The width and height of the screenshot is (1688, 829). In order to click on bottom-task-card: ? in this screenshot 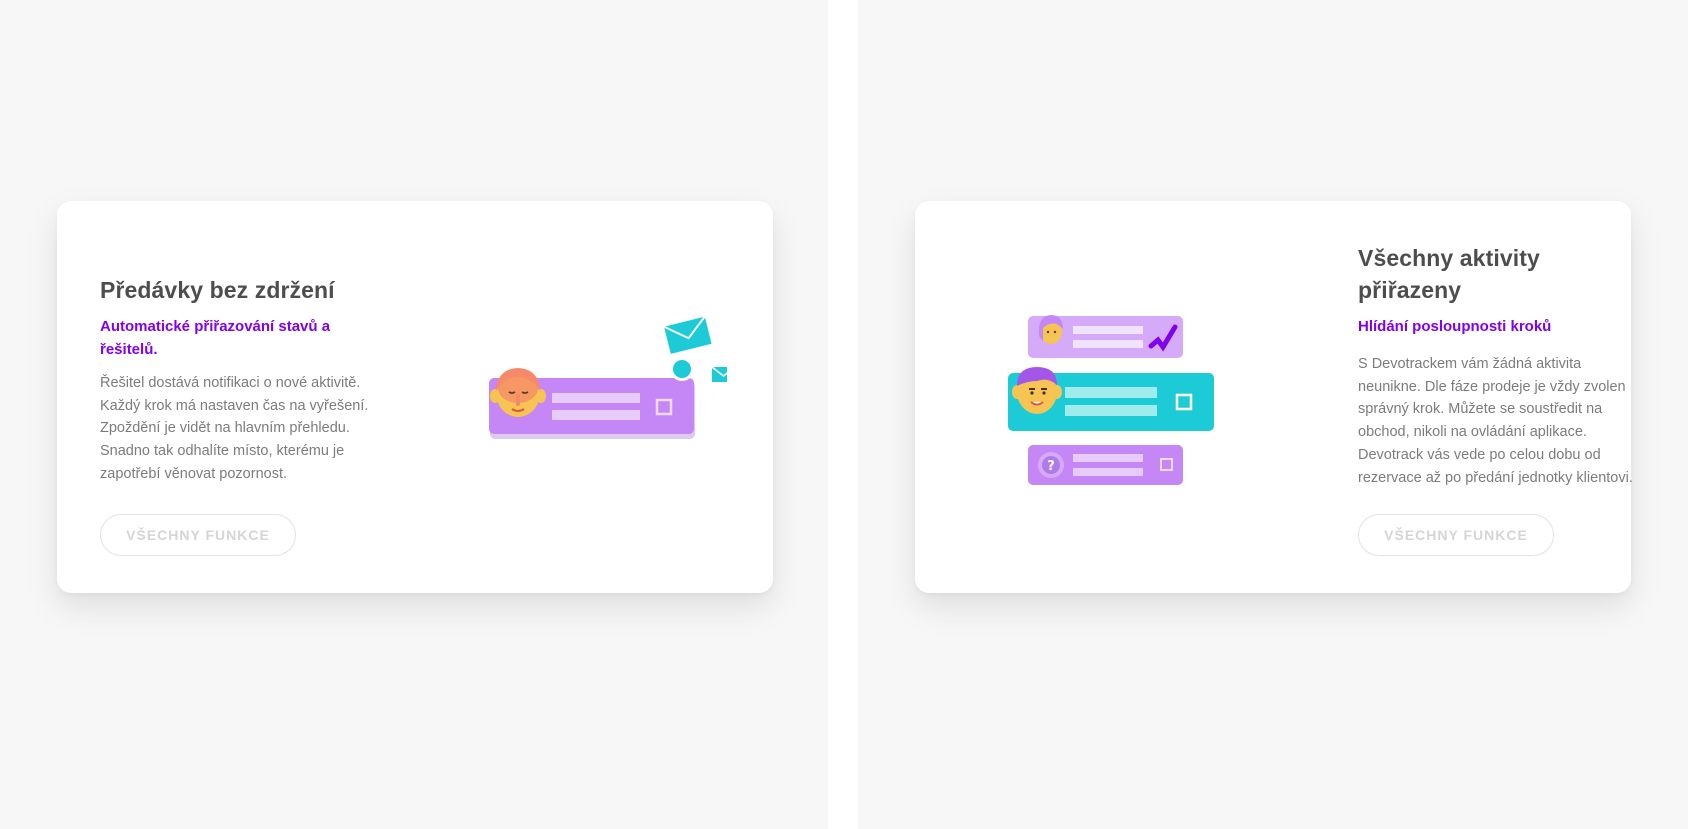, I will do `click(1105, 465)`.